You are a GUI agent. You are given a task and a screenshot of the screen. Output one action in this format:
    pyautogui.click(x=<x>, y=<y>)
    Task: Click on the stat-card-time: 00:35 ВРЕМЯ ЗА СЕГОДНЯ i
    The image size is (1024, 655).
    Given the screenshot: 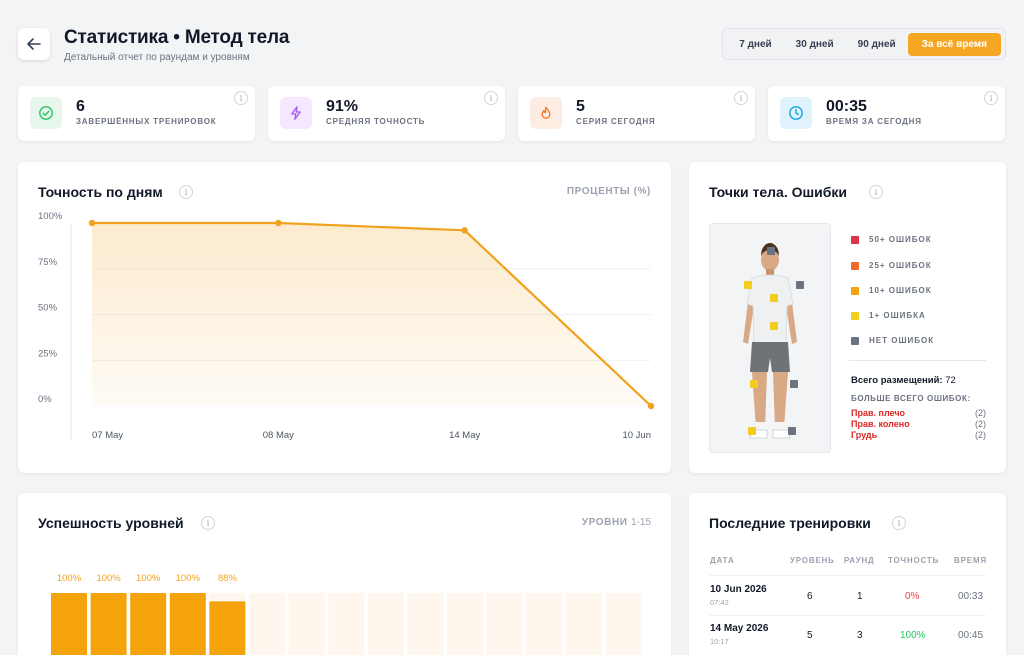 What is the action you would take?
    pyautogui.click(x=886, y=113)
    